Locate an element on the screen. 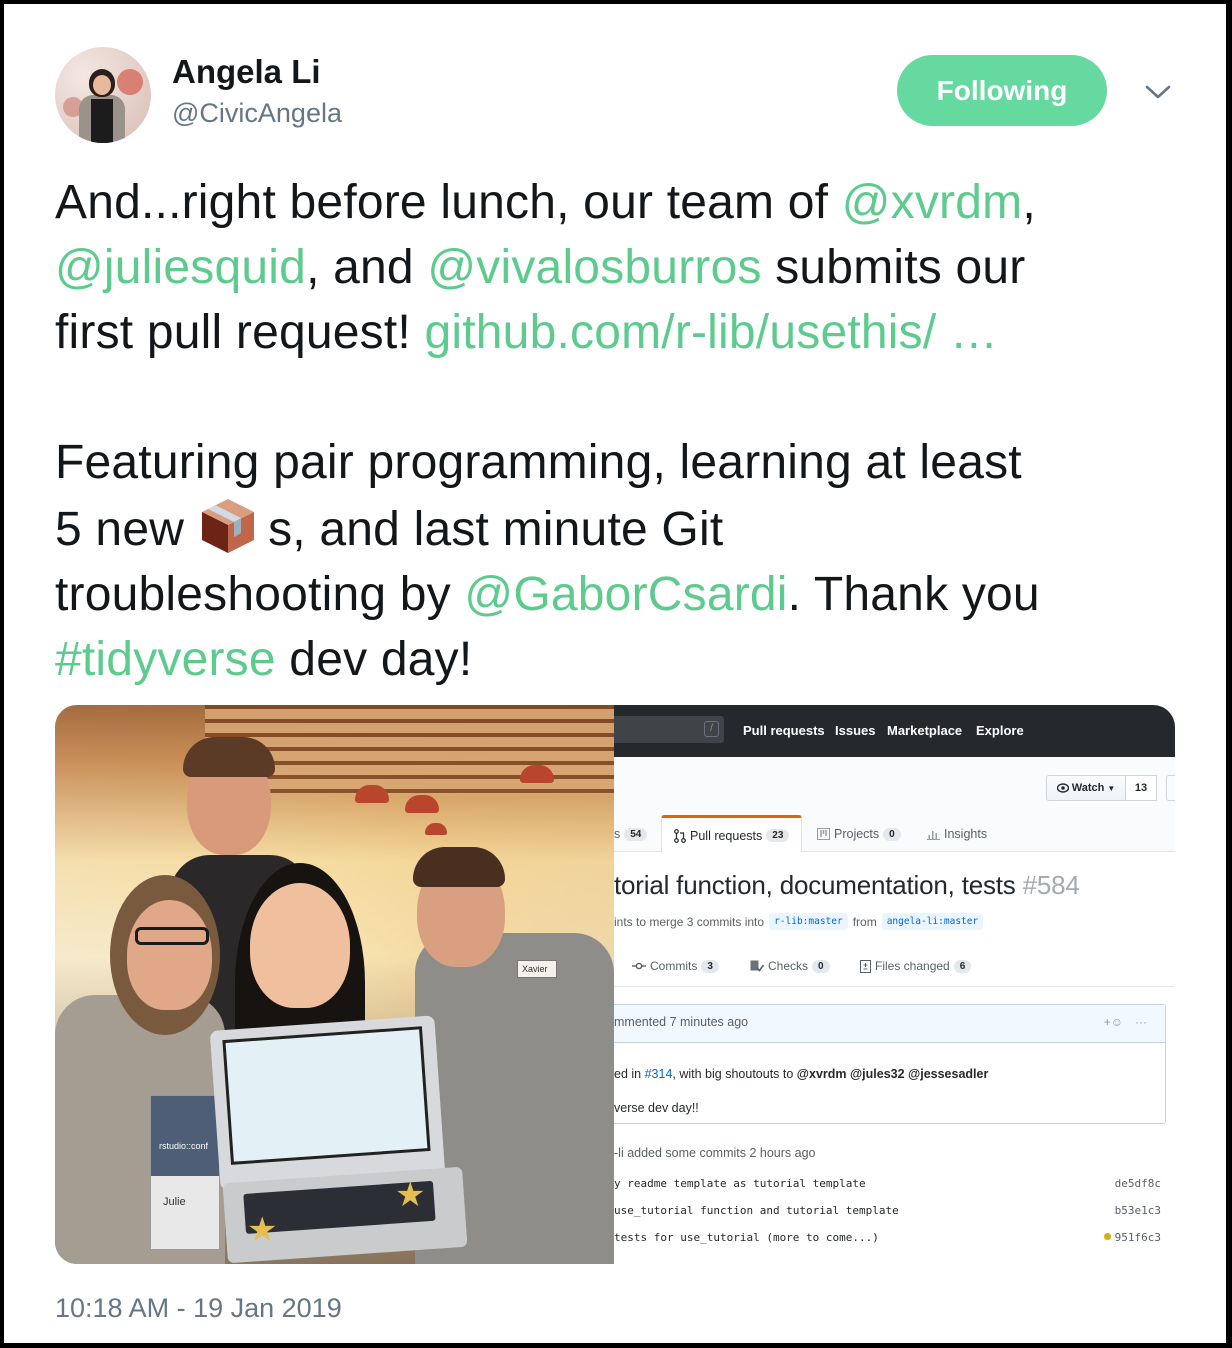  tab-issues: s 54 is located at coordinates (631, 834).